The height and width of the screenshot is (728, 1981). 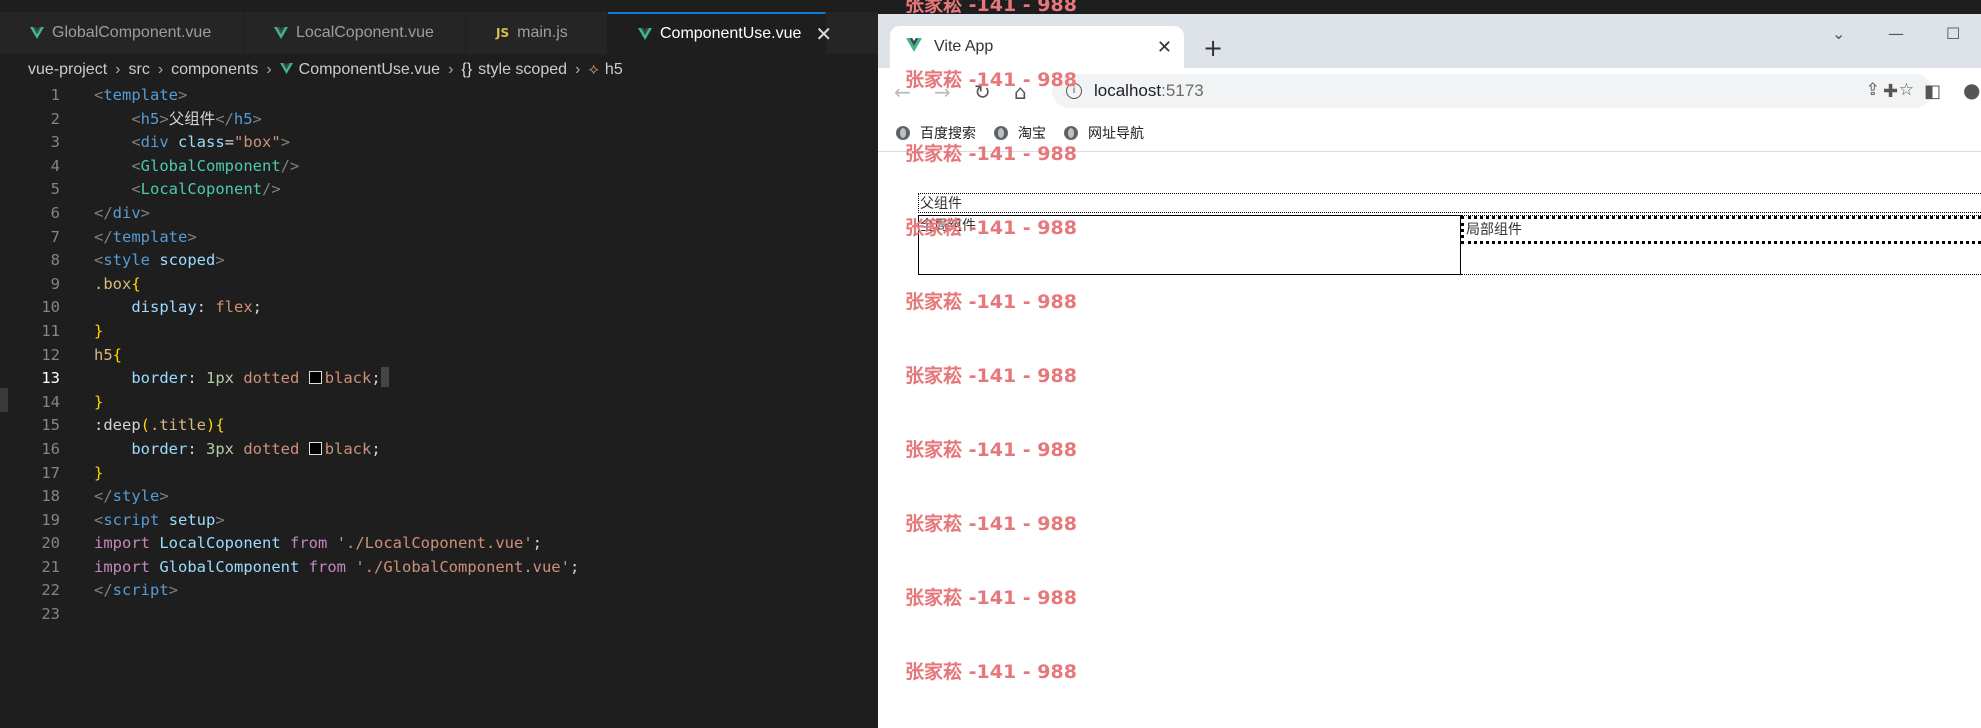 What do you see at coordinates (50, 590) in the screenshot?
I see `line-number: 22` at bounding box center [50, 590].